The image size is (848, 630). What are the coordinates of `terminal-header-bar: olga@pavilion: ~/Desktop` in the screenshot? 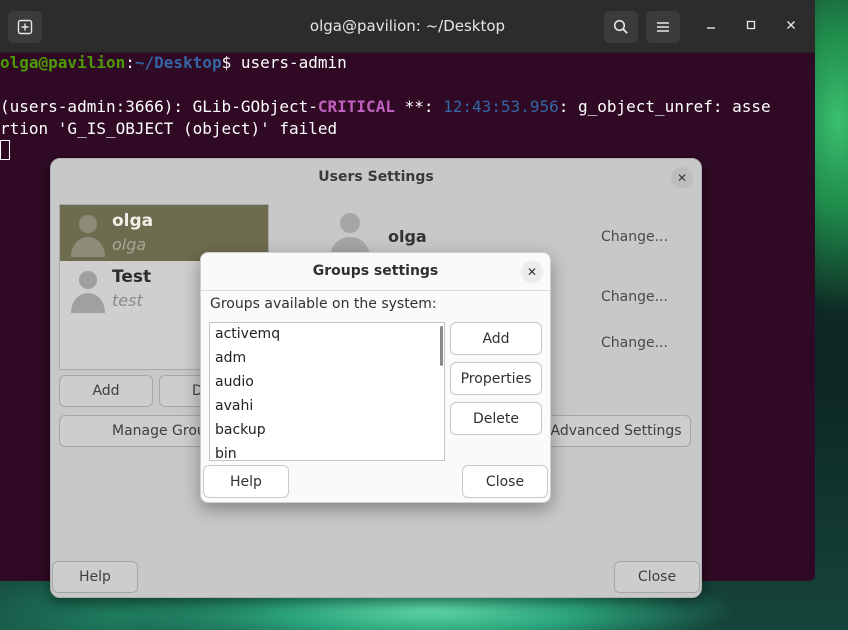 It's located at (407, 26).